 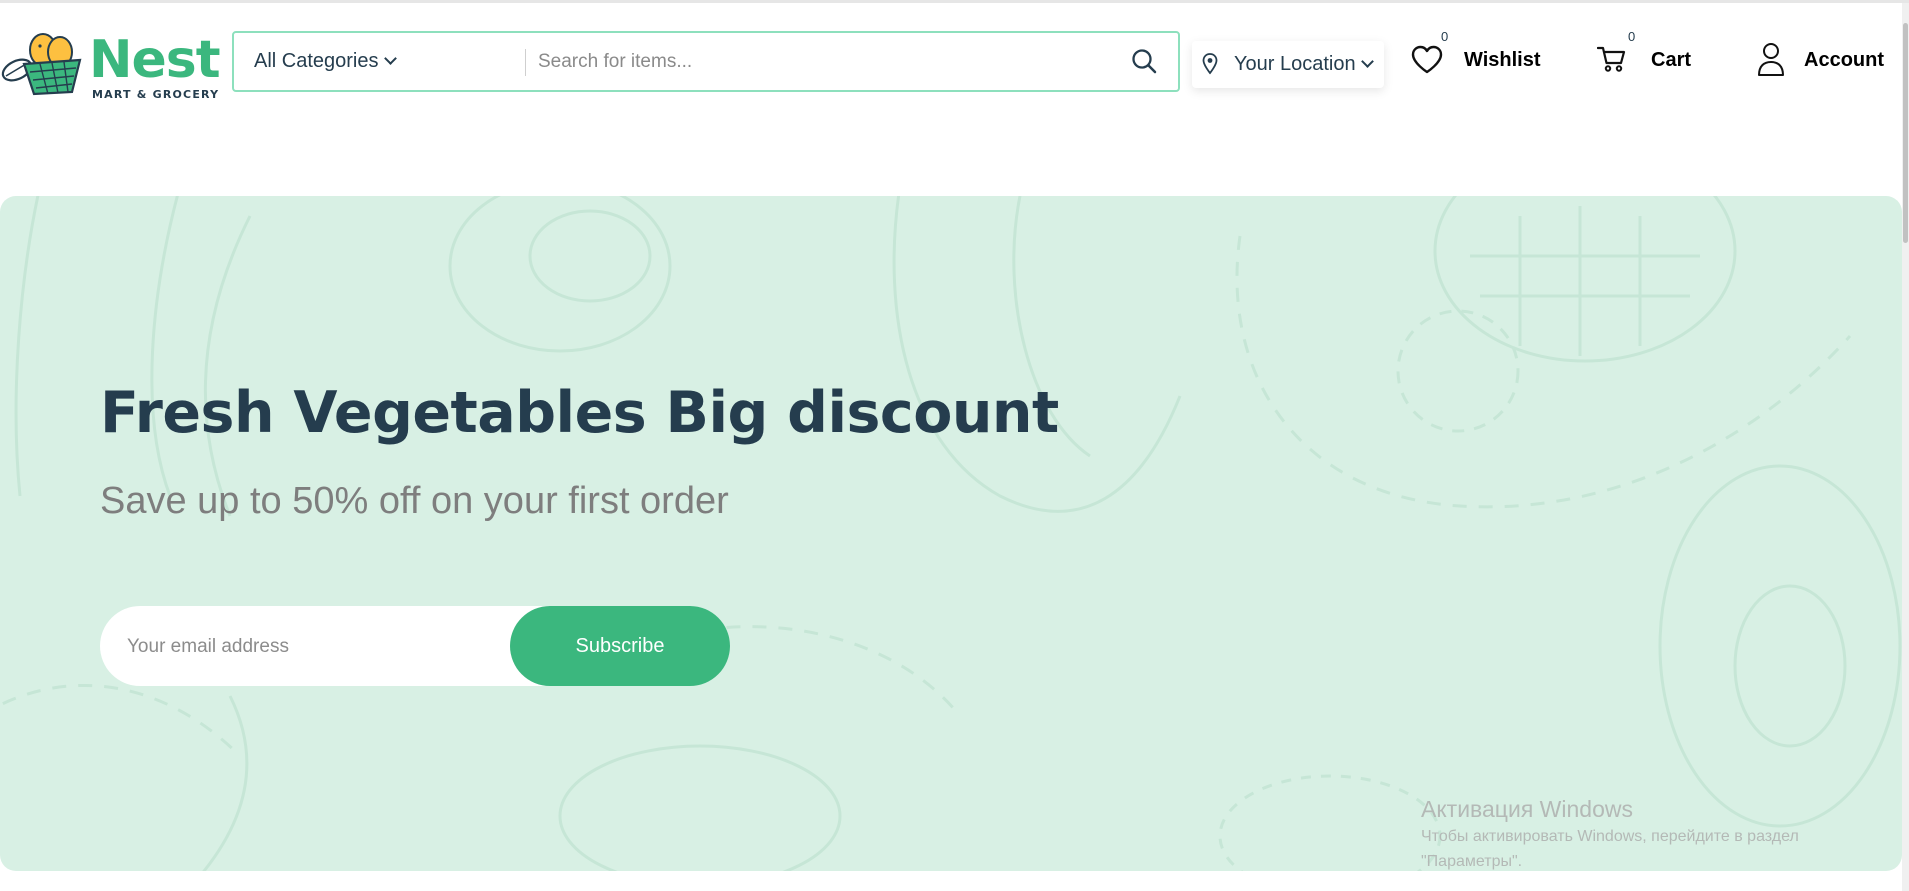 I want to click on page-scrollbar, so click(x=1905, y=447).